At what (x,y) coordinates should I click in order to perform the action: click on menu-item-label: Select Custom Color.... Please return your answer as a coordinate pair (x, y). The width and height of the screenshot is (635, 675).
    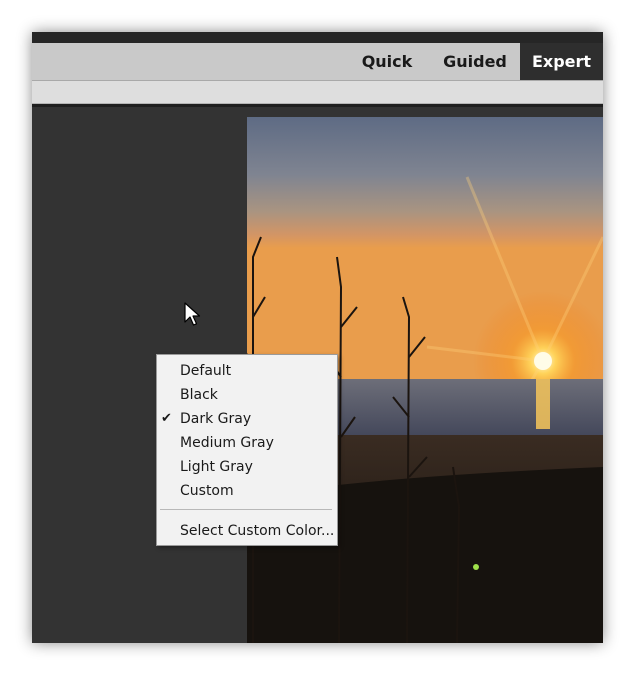
    Looking at the image, I should click on (257, 531).